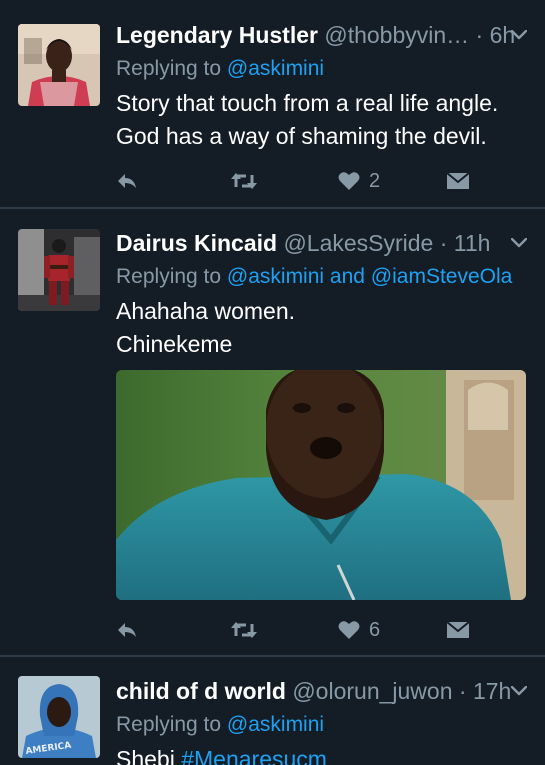 The width and height of the screenshot is (545, 765). Describe the element at coordinates (174, 344) in the screenshot. I see `tweet-text-line: Chinekeme` at that location.